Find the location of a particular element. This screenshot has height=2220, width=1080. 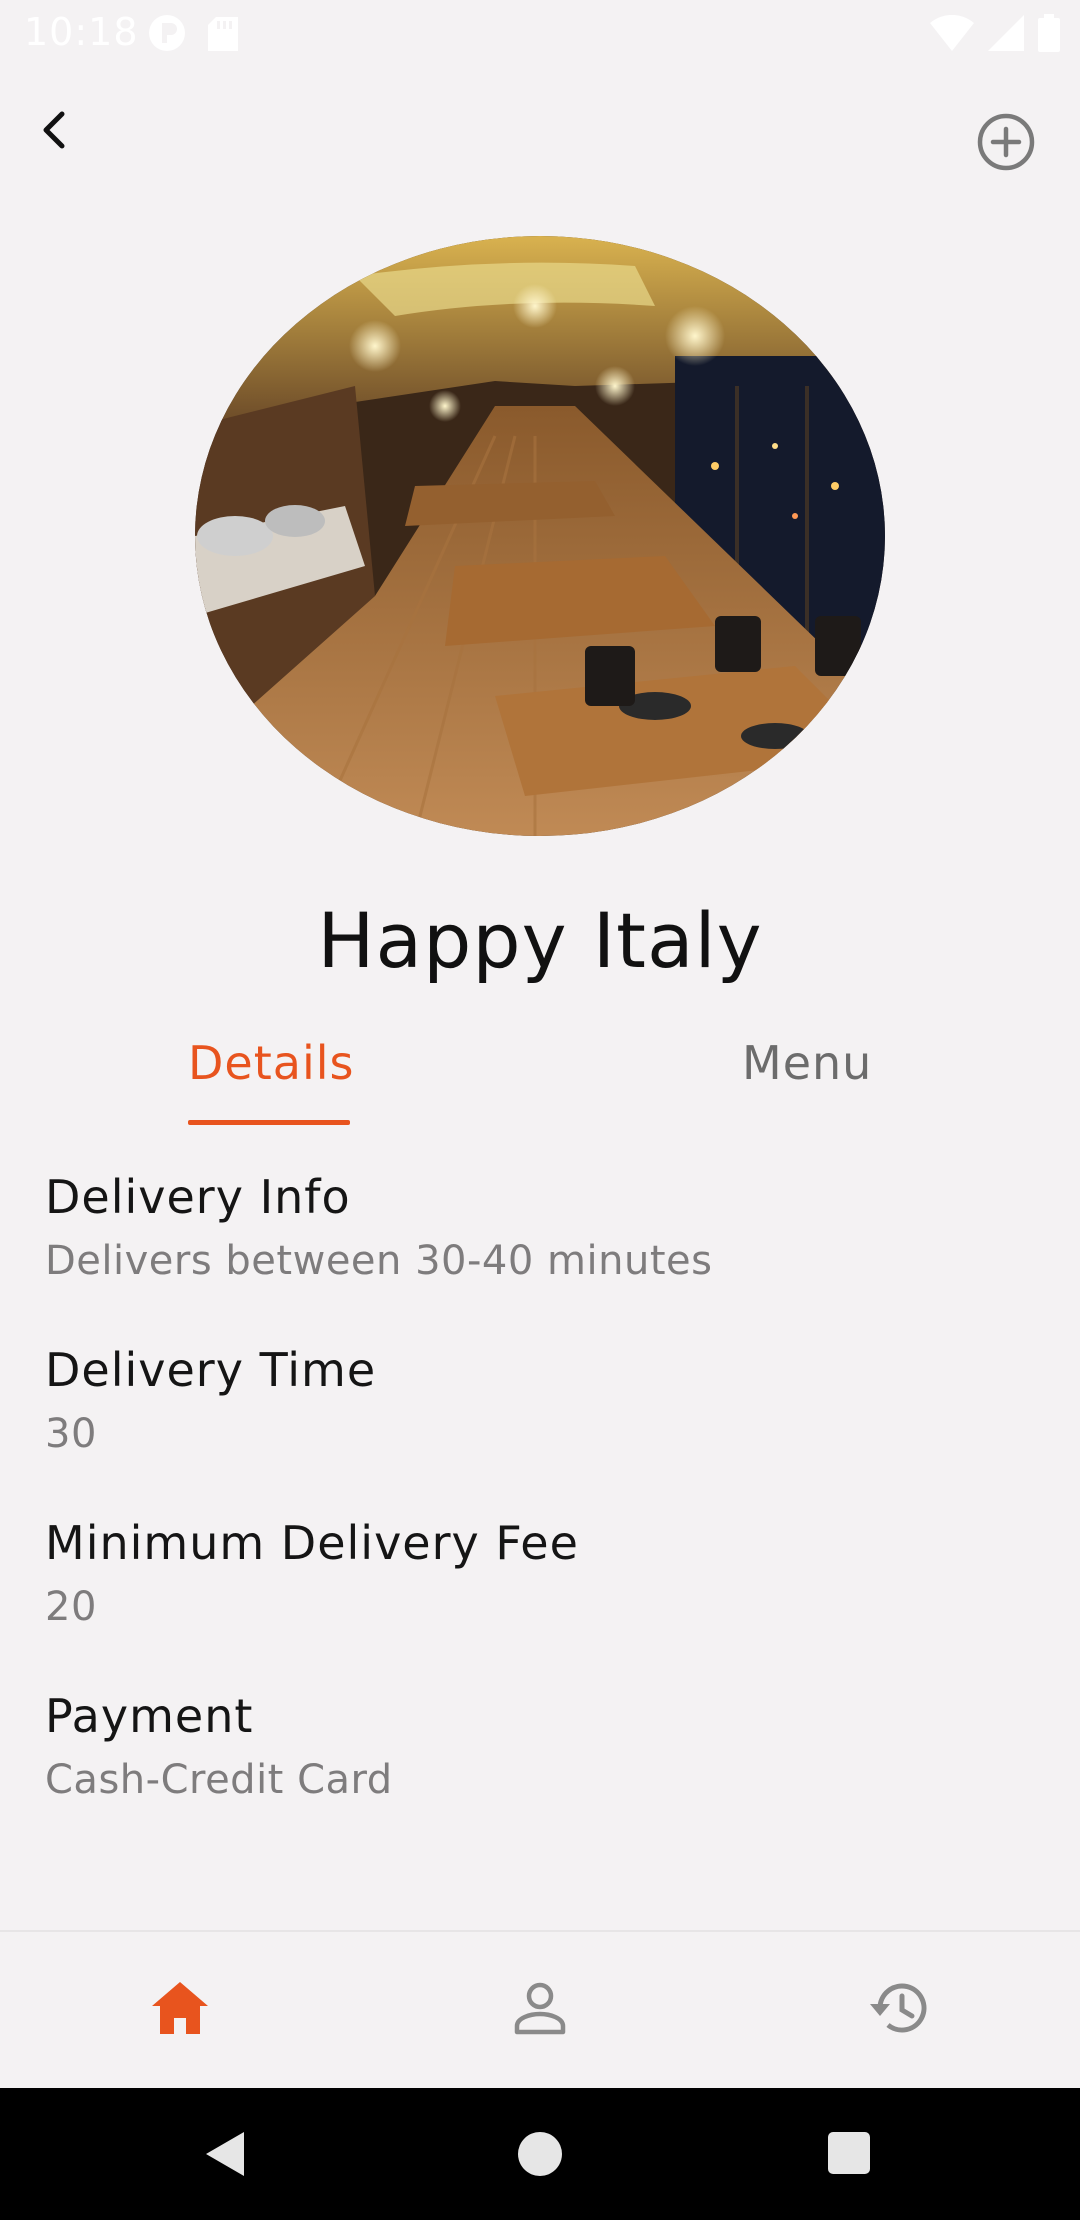

detail-minimum-delivery-fee: Minimum Delivery Fee 20 is located at coordinates (545, 1602).